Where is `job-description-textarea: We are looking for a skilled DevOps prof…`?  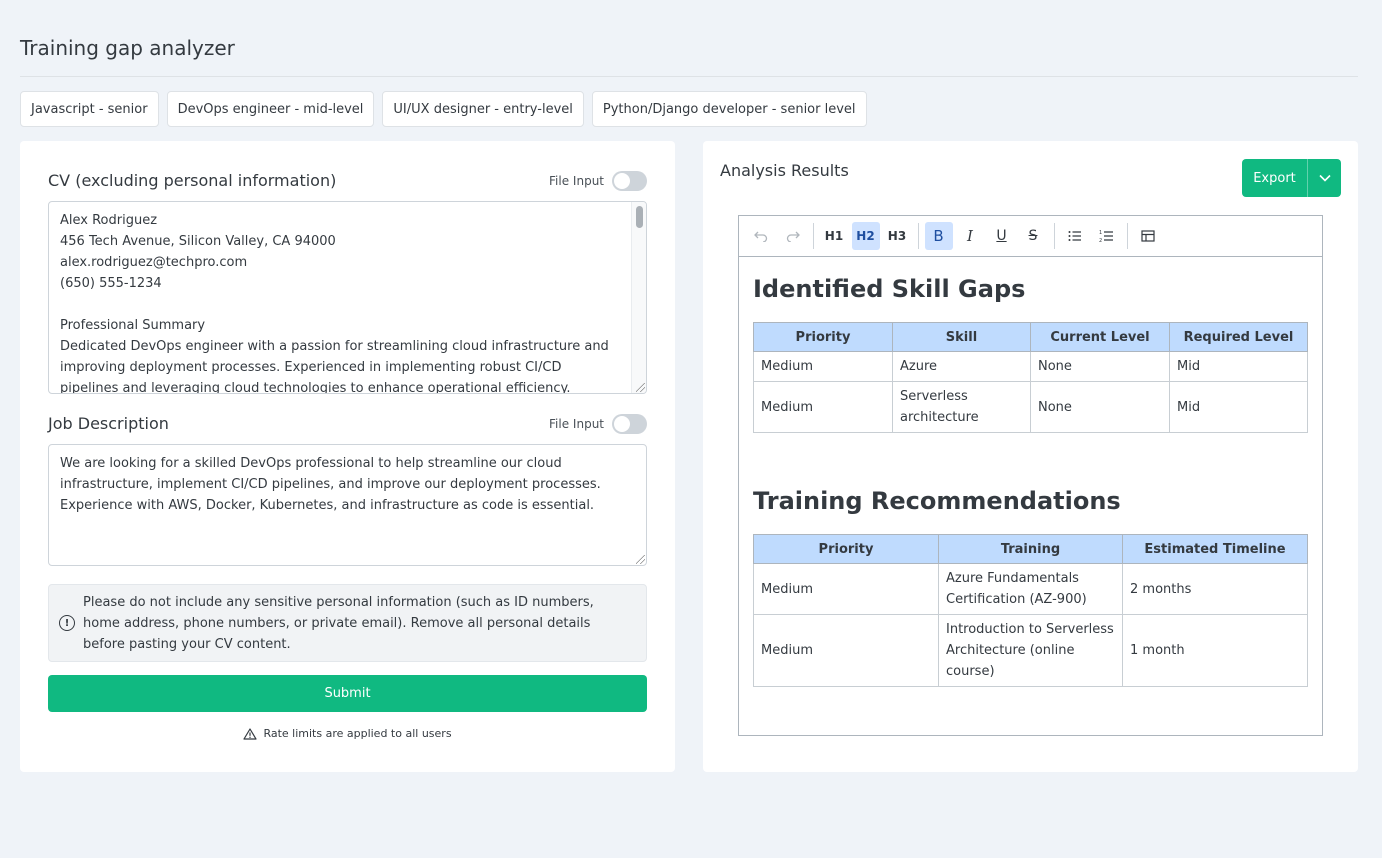
job-description-textarea: We are looking for a skilled DevOps prof… is located at coordinates (347, 505).